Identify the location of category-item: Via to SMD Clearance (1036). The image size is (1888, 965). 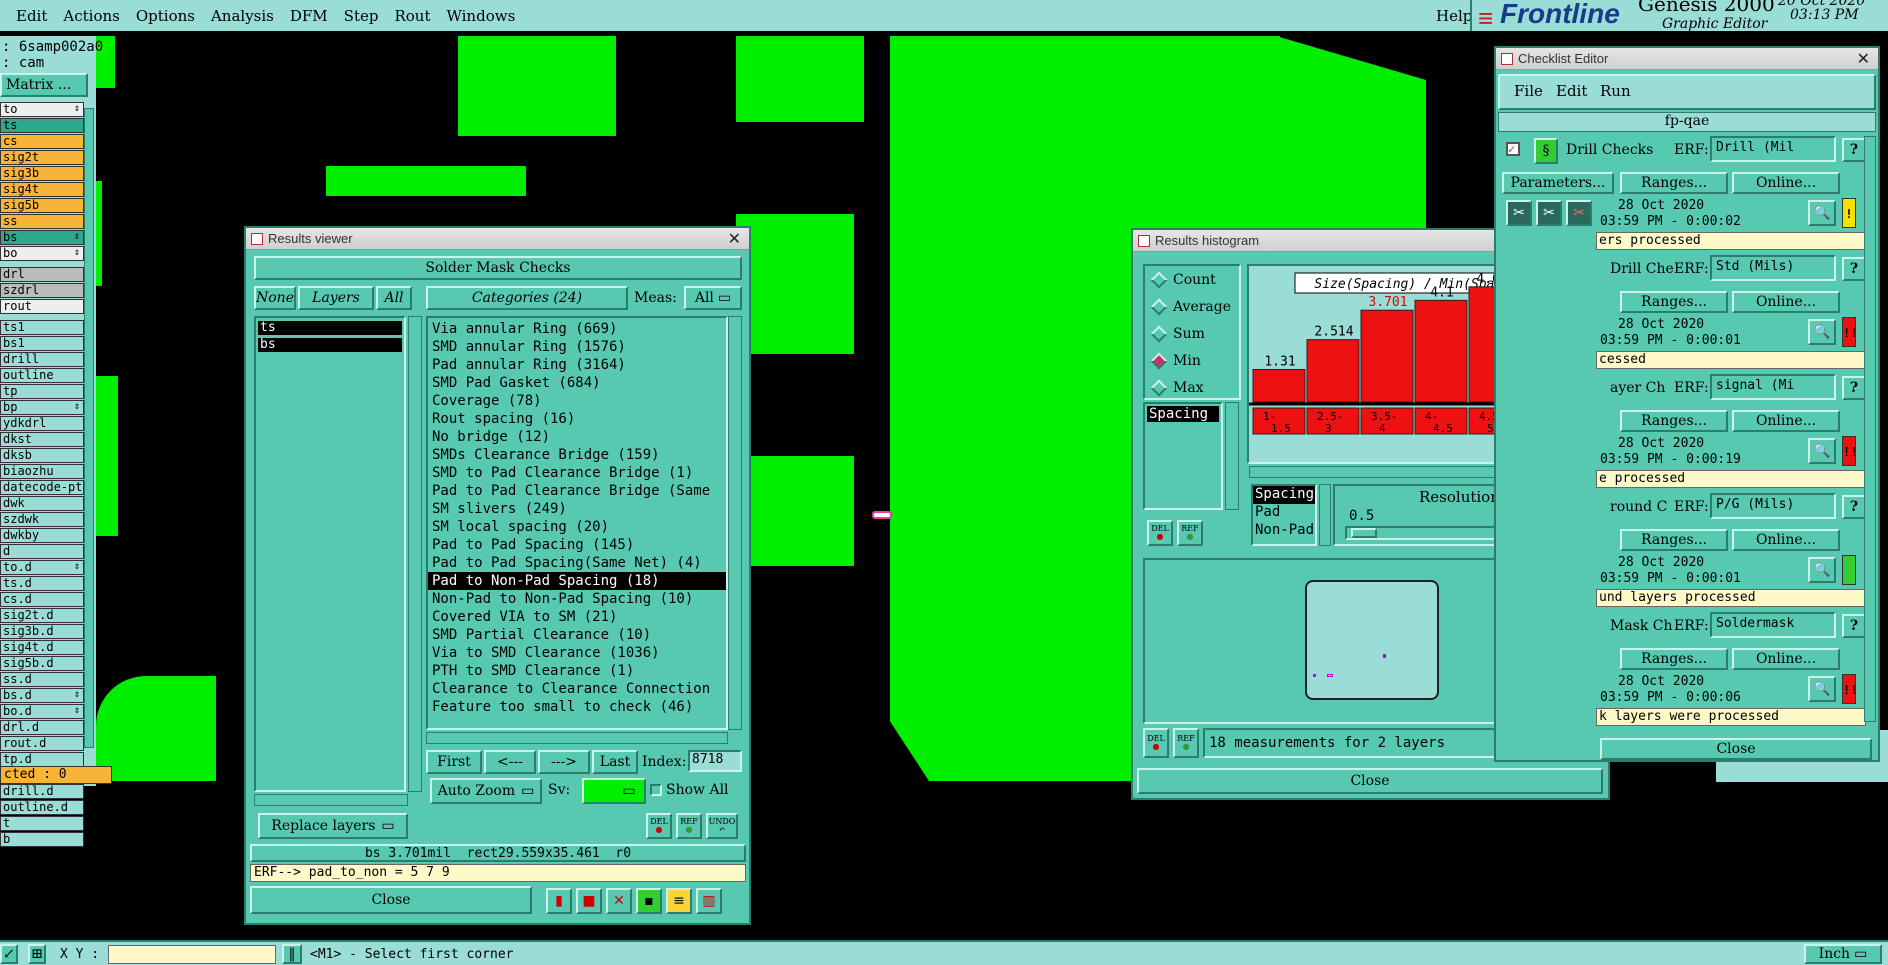
(577, 653).